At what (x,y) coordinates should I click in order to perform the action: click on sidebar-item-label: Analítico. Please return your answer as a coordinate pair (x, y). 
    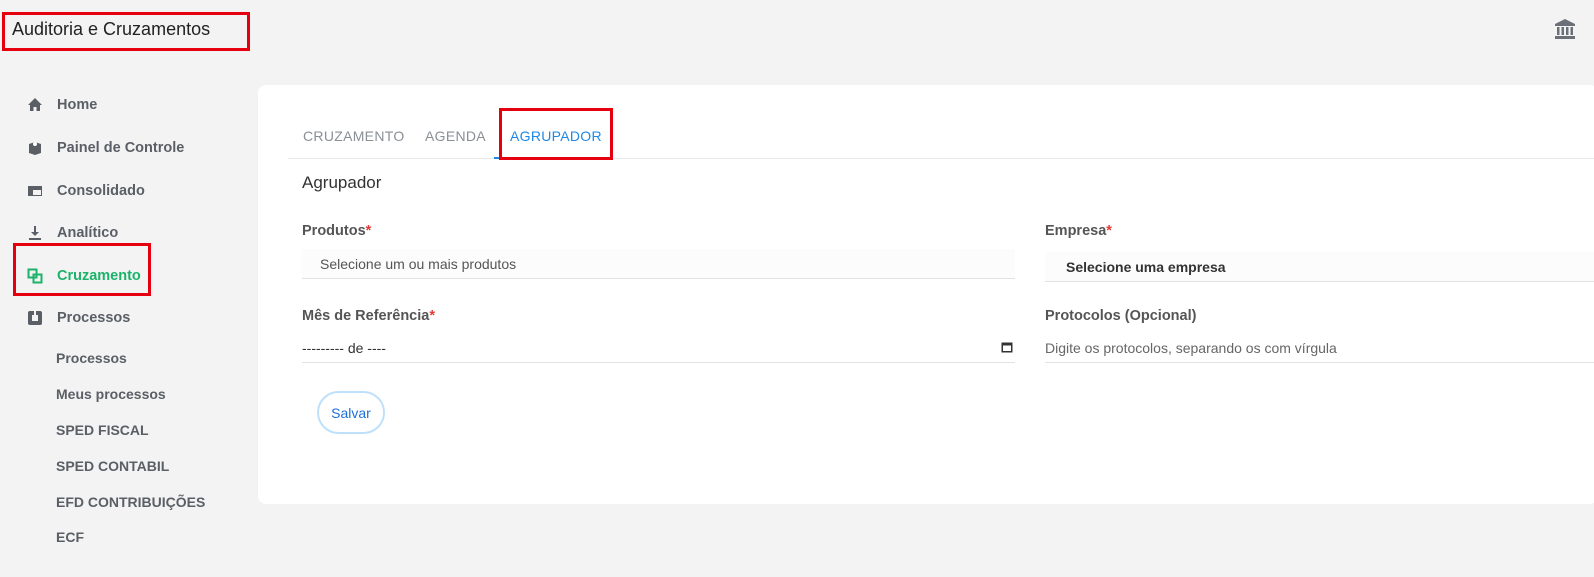
    Looking at the image, I should click on (88, 233).